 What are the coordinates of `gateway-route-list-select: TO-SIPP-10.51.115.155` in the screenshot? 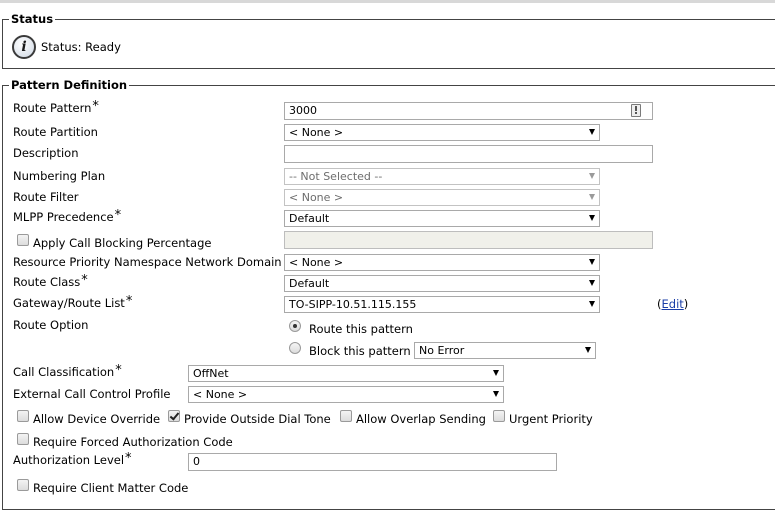 It's located at (442, 304).